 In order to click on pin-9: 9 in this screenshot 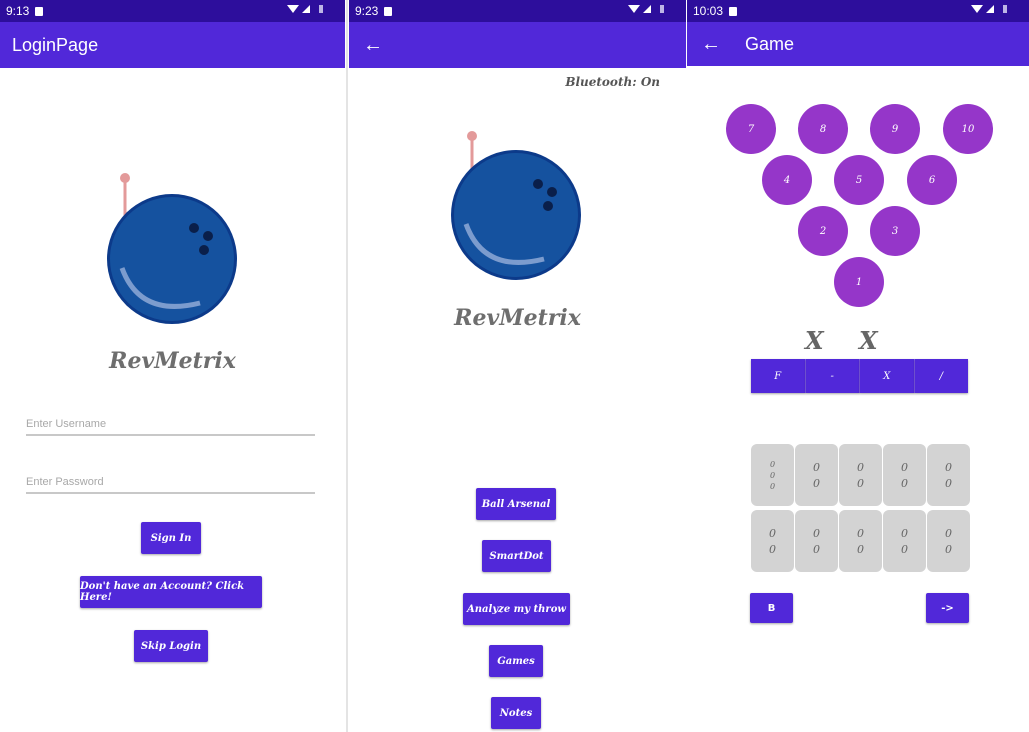, I will do `click(895, 129)`.